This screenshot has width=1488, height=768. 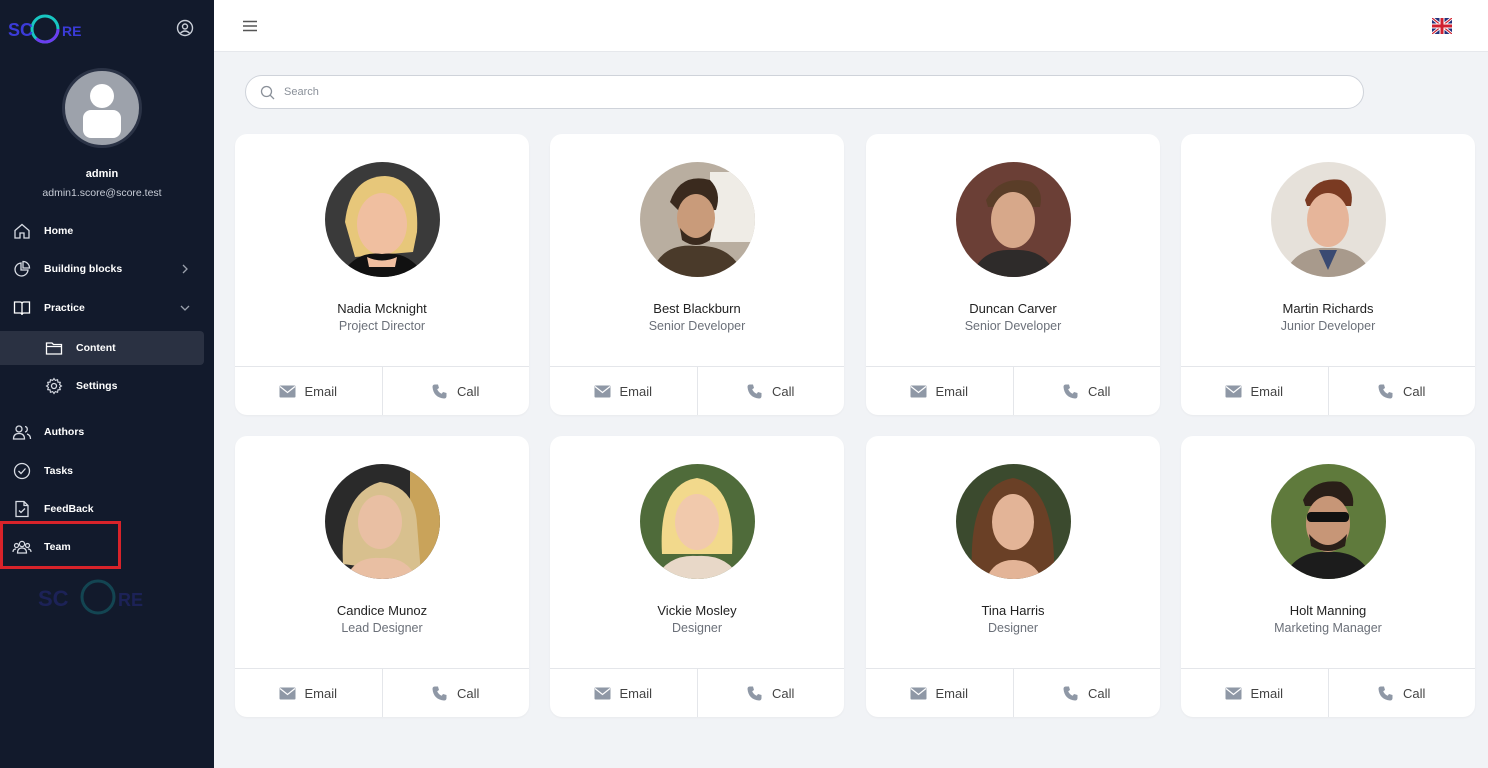 What do you see at coordinates (1013, 326) in the screenshot?
I see `member-role: Senior Developer` at bounding box center [1013, 326].